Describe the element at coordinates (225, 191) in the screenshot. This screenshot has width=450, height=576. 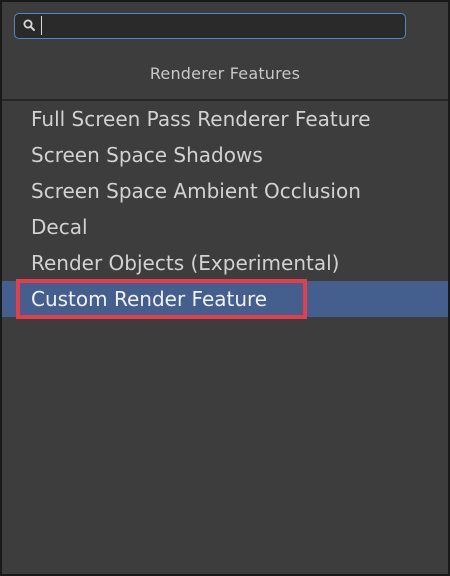
I see `list-item-screen-space-ambient-occlusion: Screen Space Ambient Occlusion` at that location.